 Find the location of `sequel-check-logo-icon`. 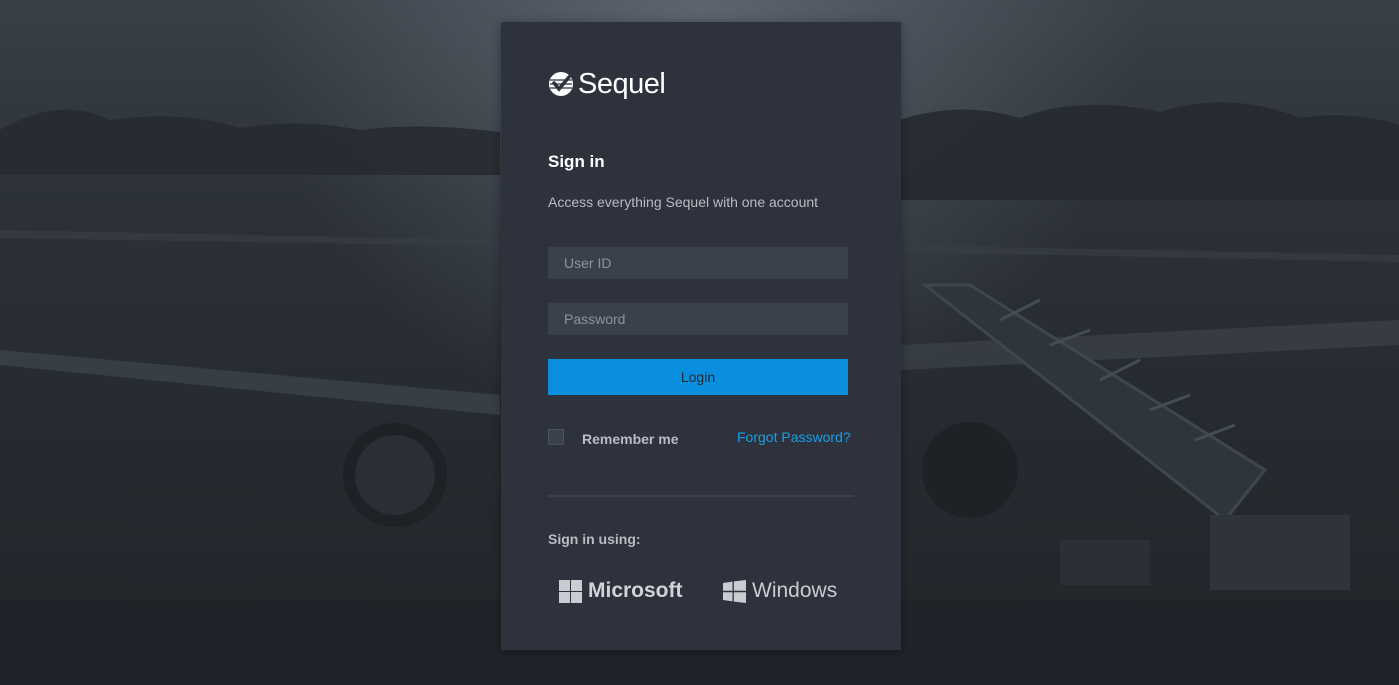

sequel-check-logo-icon is located at coordinates (561, 84).